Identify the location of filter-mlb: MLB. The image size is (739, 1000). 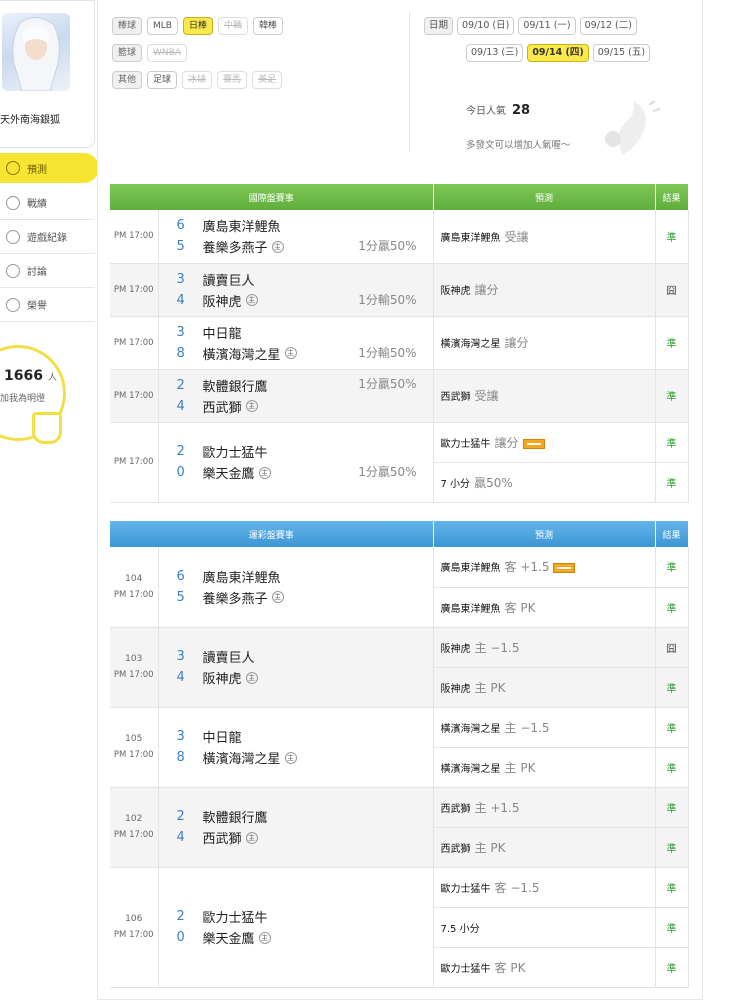
(162, 26).